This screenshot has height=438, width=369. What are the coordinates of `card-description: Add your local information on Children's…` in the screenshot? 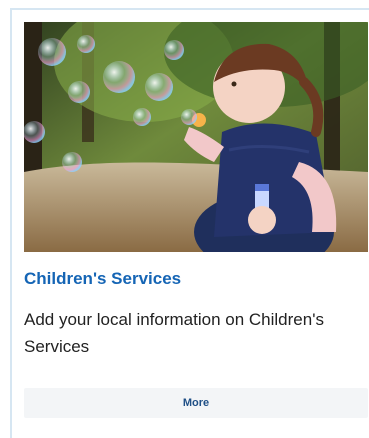 It's located at (174, 333).